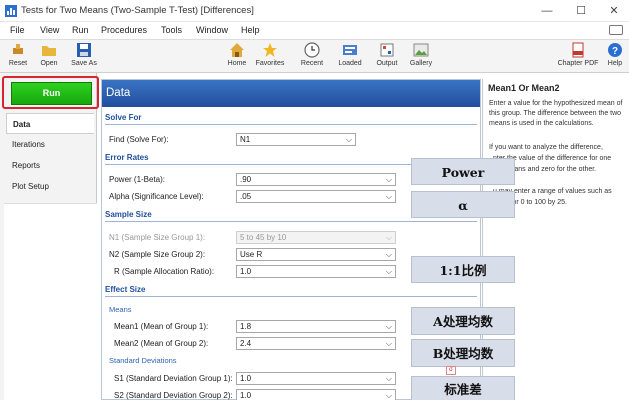  What do you see at coordinates (316, 196) in the screenshot?
I see `alpha-select: .05 ⌵` at bounding box center [316, 196].